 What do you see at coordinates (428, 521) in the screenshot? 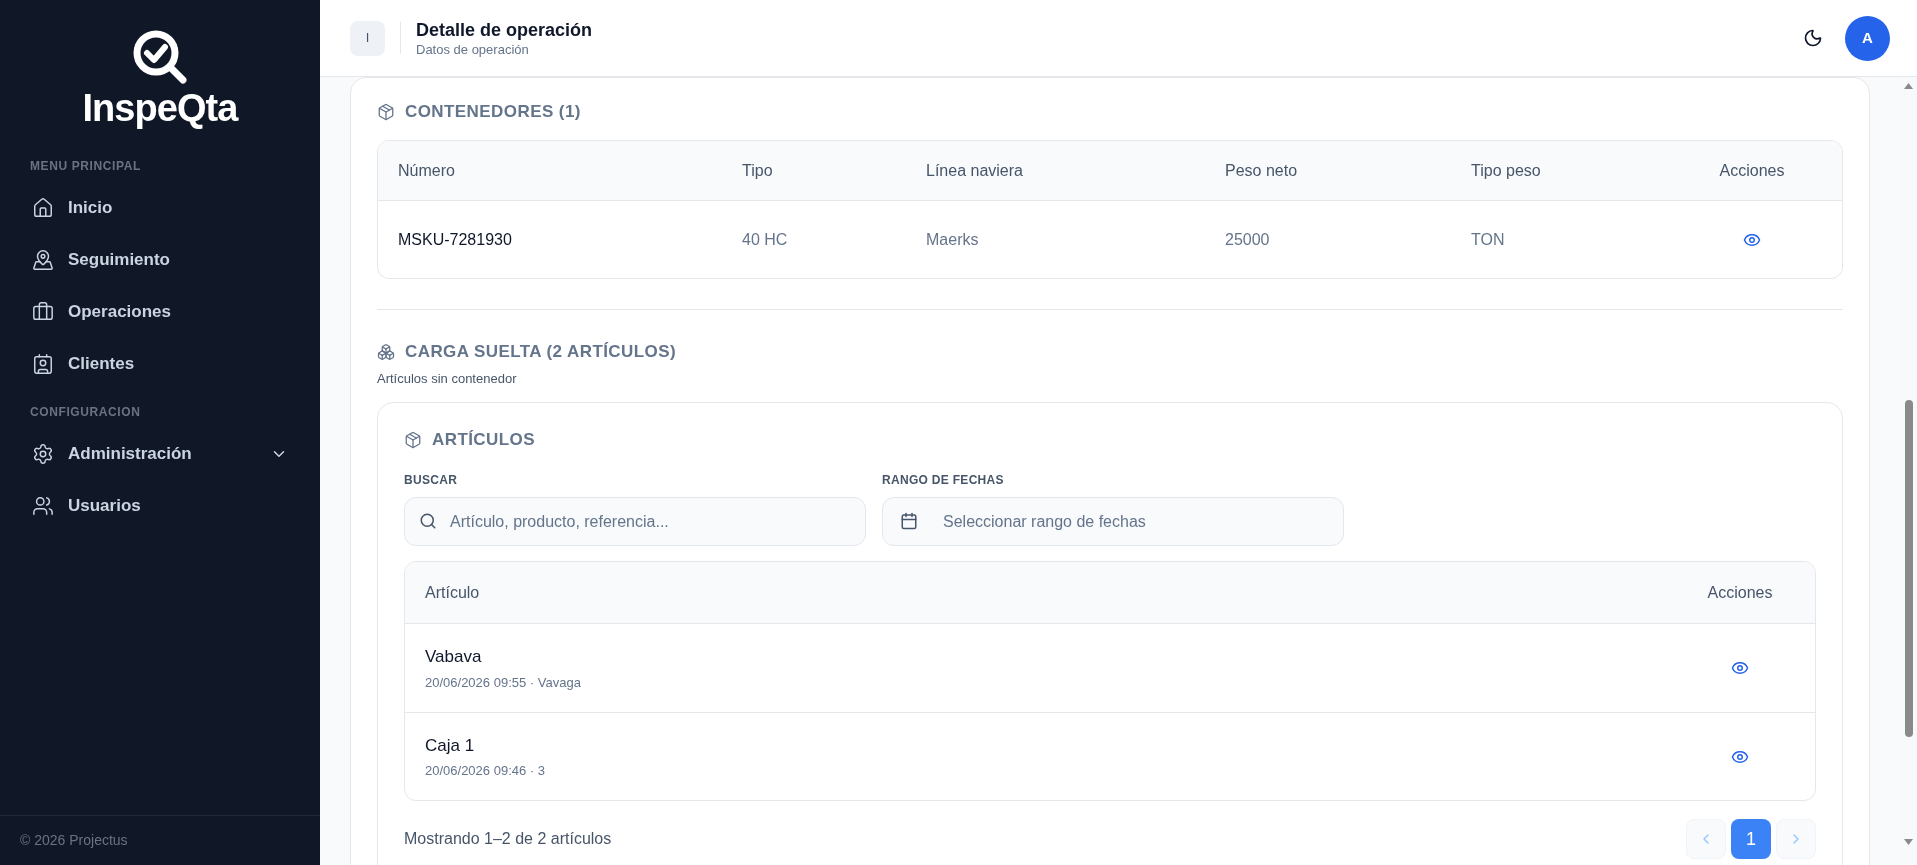
I see `search-icon` at bounding box center [428, 521].